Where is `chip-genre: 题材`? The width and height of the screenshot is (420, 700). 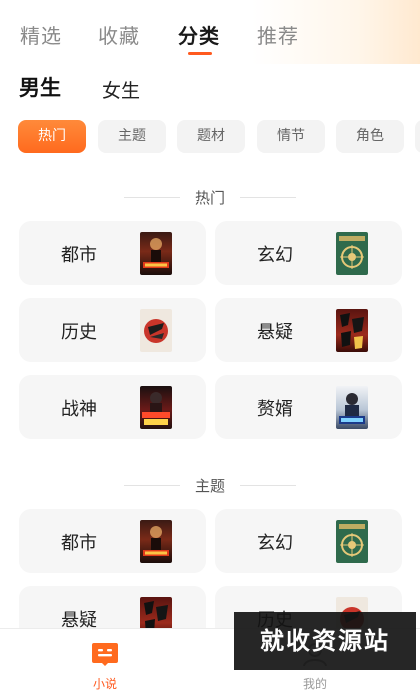
chip-genre: 题材 is located at coordinates (211, 136).